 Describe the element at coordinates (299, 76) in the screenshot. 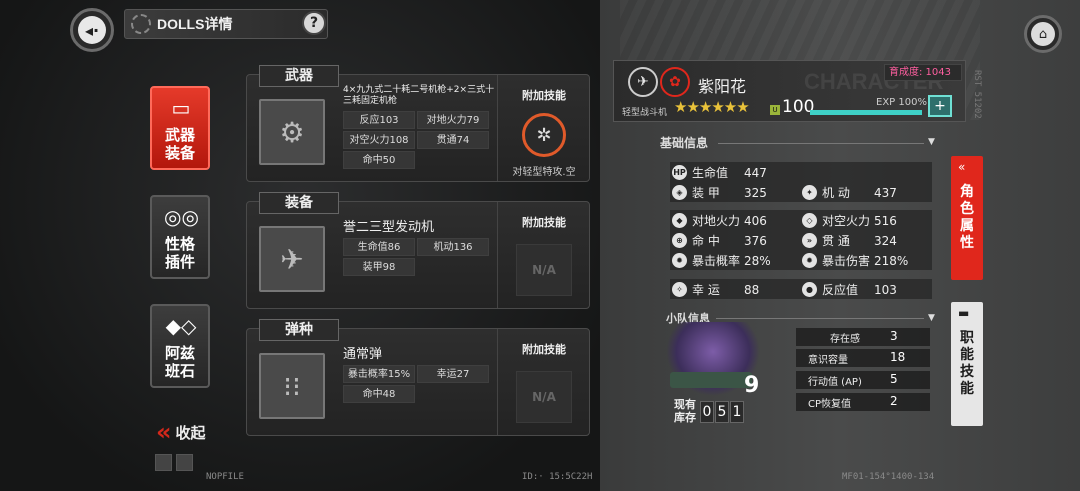

I see `weapon-category-label: 武器` at that location.